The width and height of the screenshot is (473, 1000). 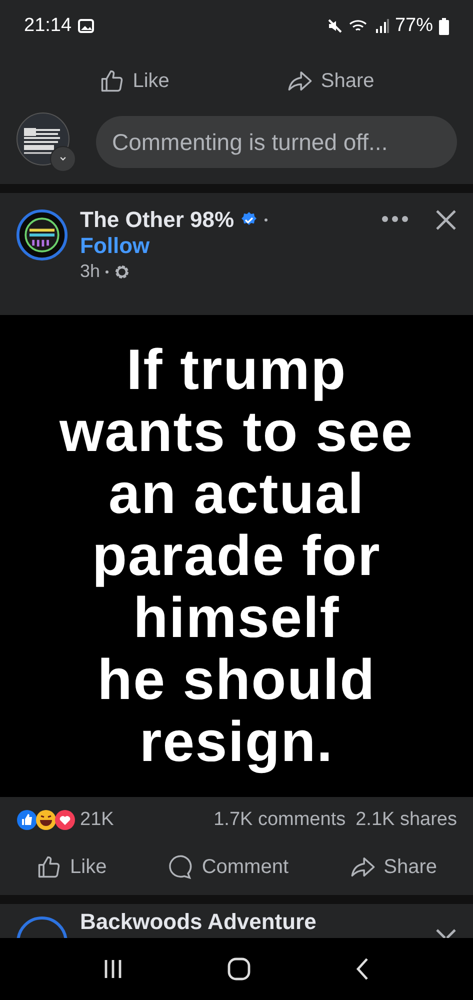 What do you see at coordinates (395, 219) in the screenshot?
I see `more-options-icon` at bounding box center [395, 219].